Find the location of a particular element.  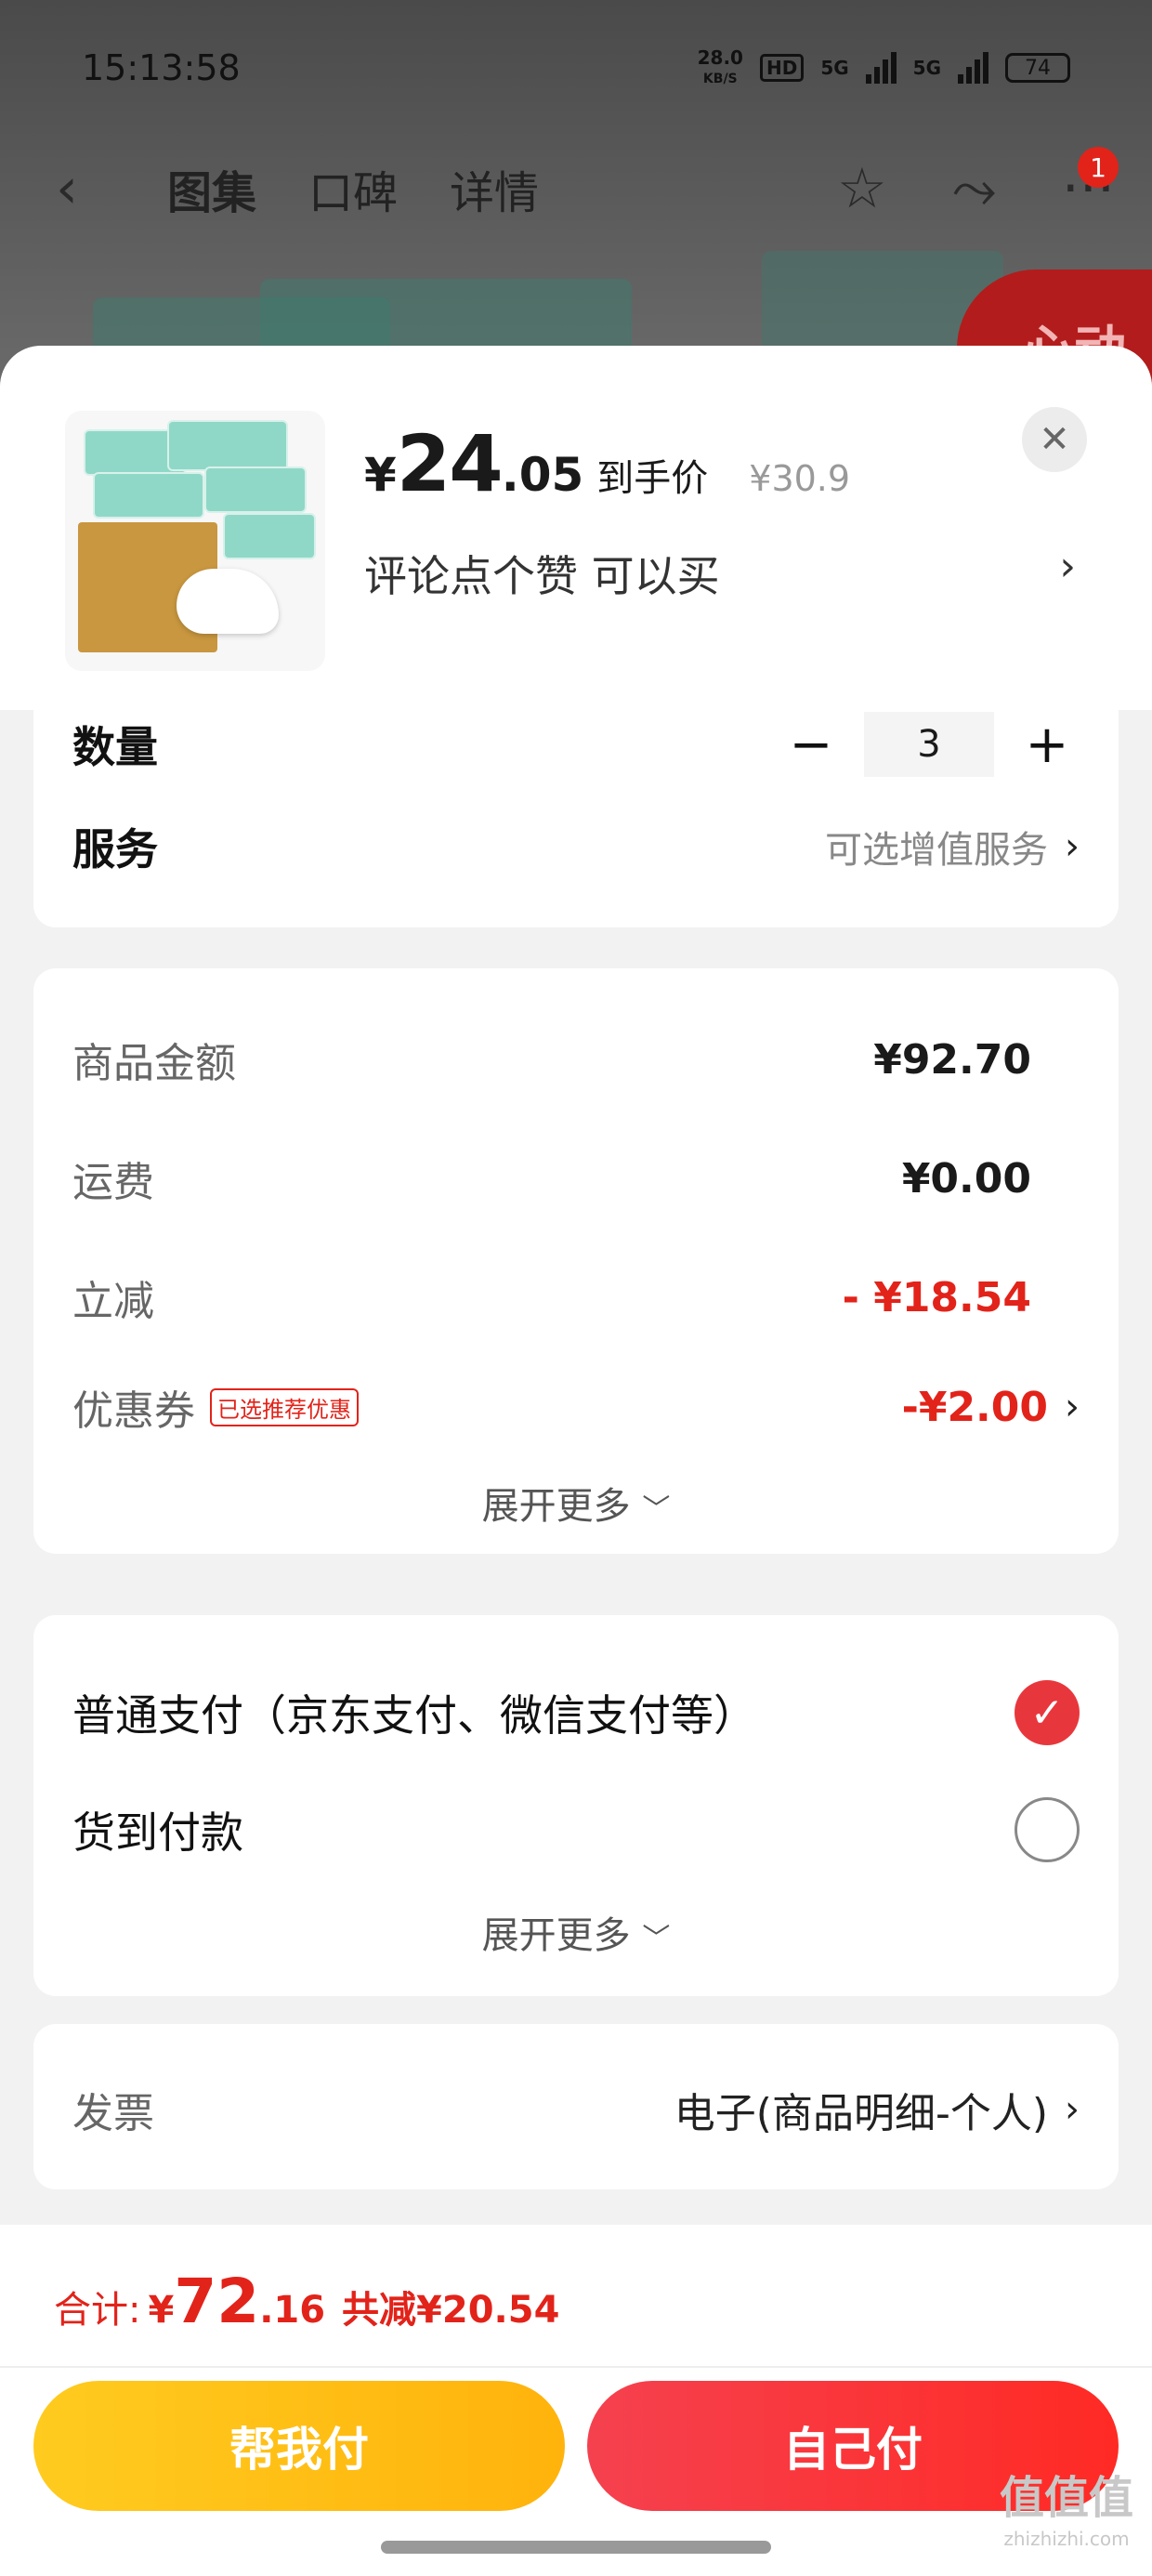

payment-card: 普通支付（京东支付、微信支付等） ✓ 货到付款 展开更多 ﹀ is located at coordinates (576, 1805).